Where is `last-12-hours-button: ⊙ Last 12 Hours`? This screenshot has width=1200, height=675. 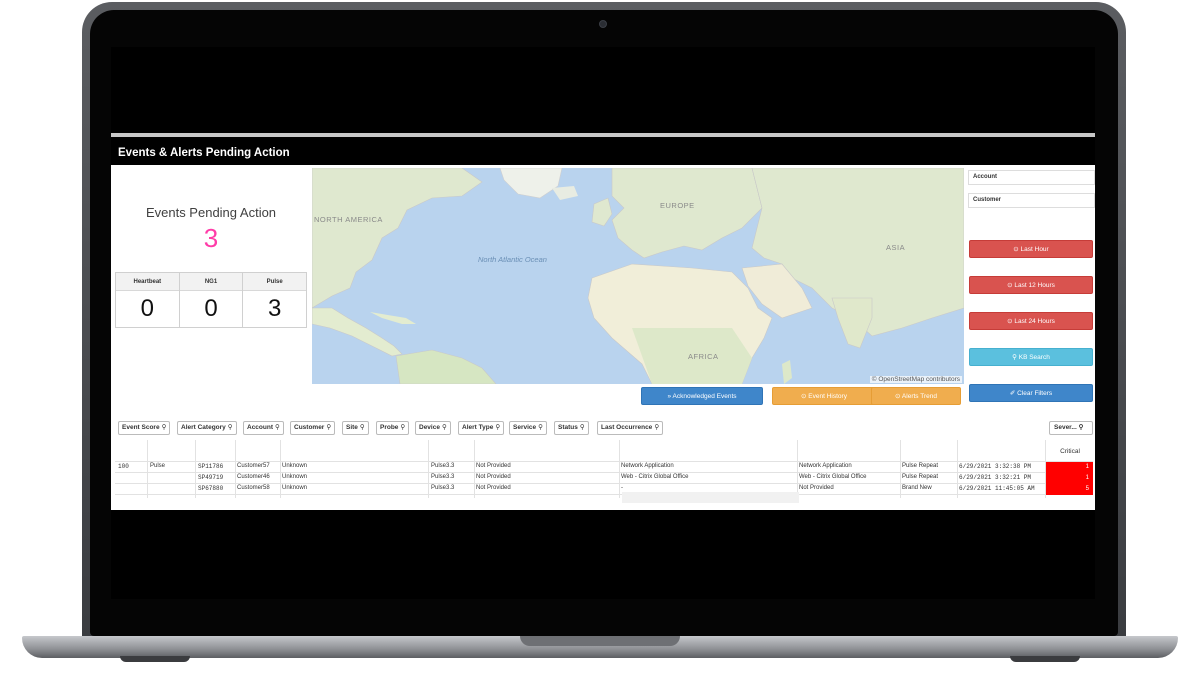
last-12-hours-button: ⊙ Last 12 Hours is located at coordinates (1031, 285).